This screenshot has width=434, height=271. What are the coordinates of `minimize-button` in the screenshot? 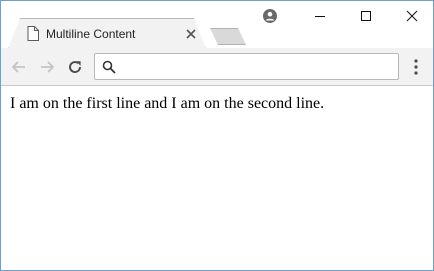 It's located at (320, 16).